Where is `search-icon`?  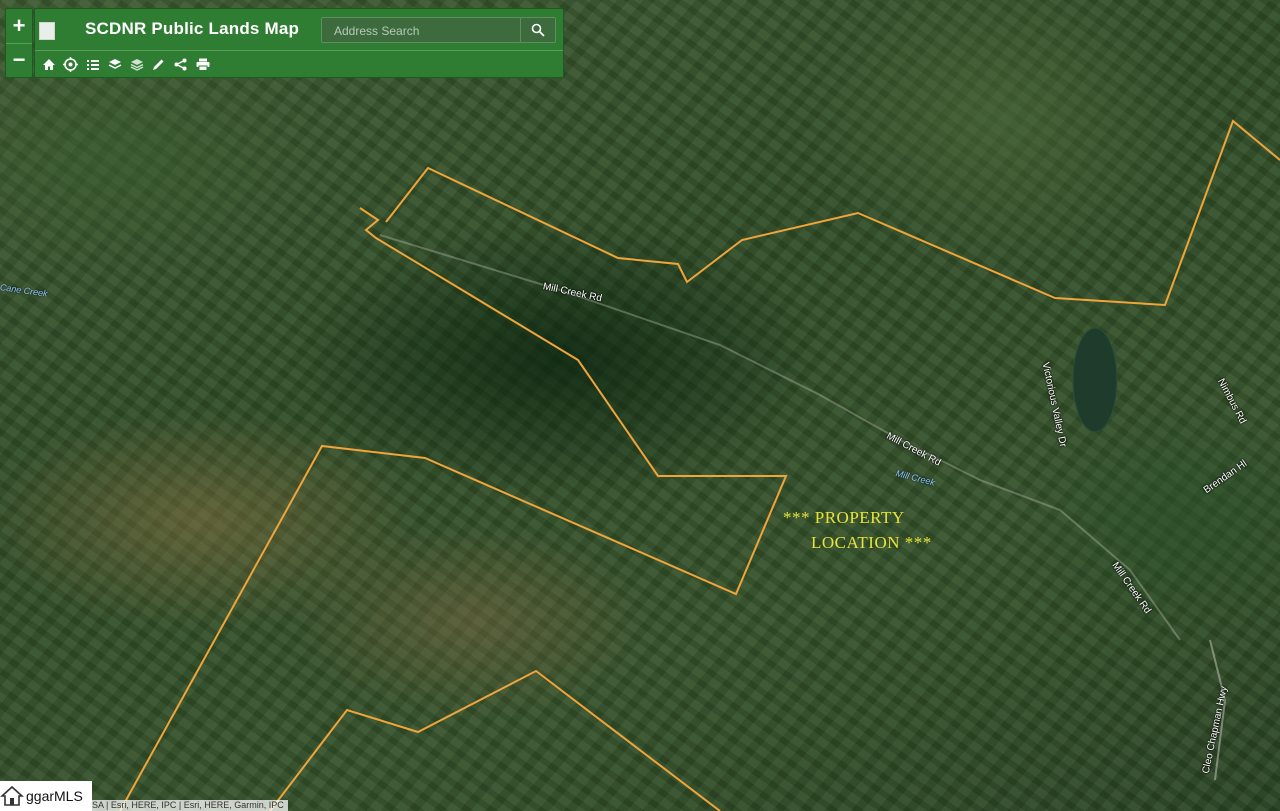 search-icon is located at coordinates (538, 30).